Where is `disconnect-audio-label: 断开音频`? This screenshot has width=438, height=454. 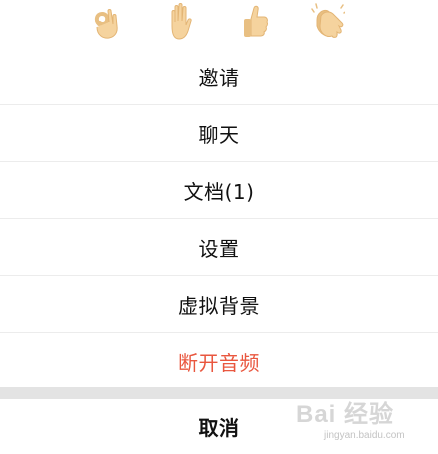 disconnect-audio-label: 断开音频 is located at coordinates (219, 363).